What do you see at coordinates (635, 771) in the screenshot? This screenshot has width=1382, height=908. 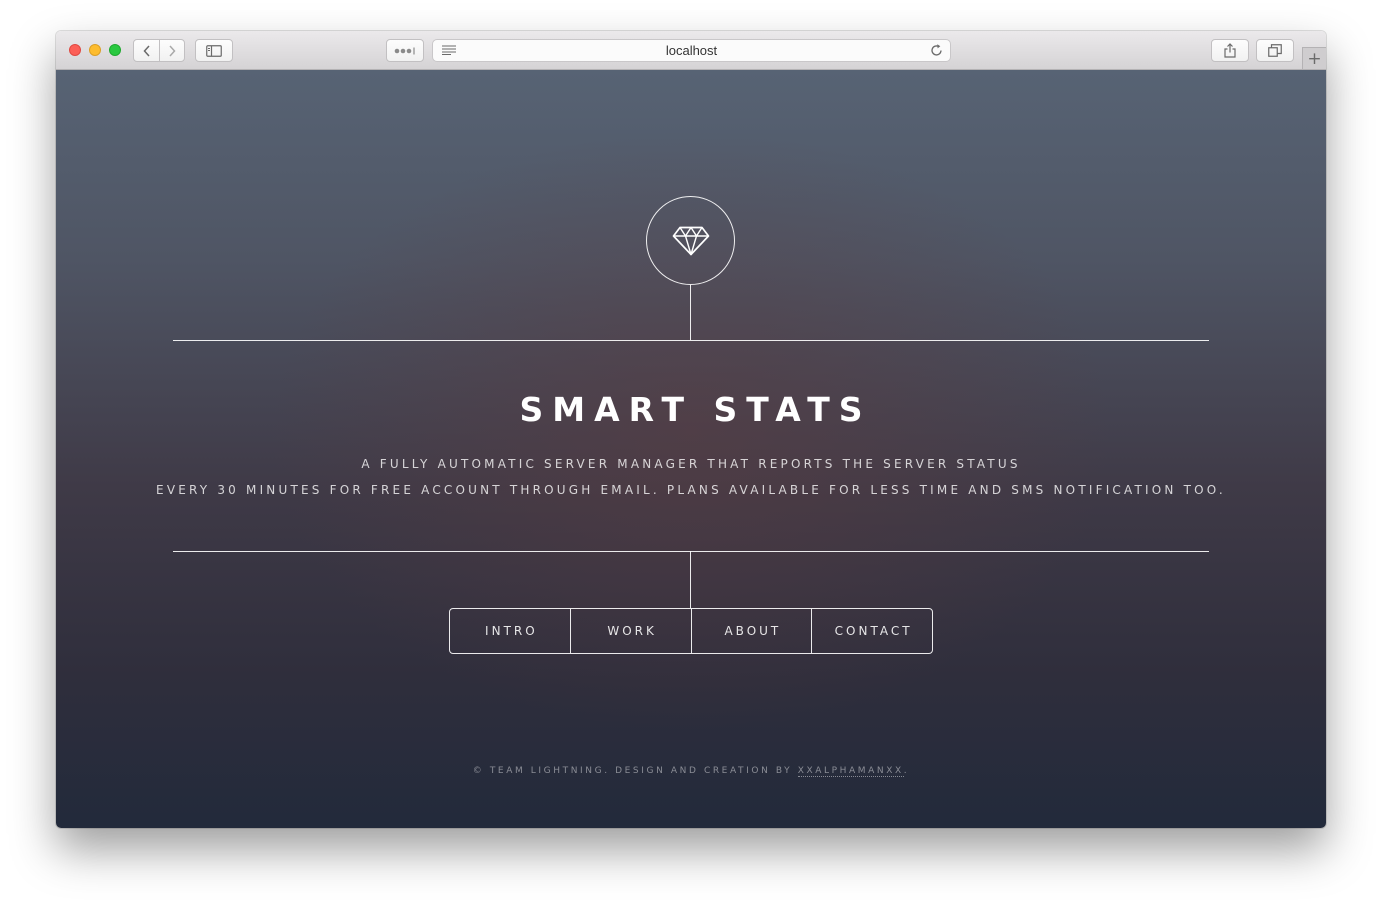 I see `footer-text: © TEAM LIGHTNING. DESIGN AND CREATION BY` at bounding box center [635, 771].